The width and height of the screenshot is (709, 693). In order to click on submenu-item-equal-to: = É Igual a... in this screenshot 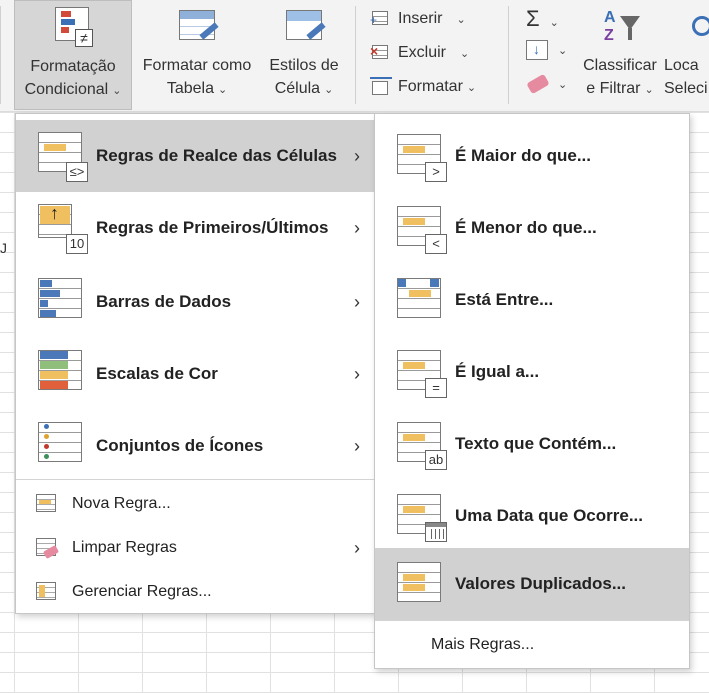, I will do `click(532, 372)`.